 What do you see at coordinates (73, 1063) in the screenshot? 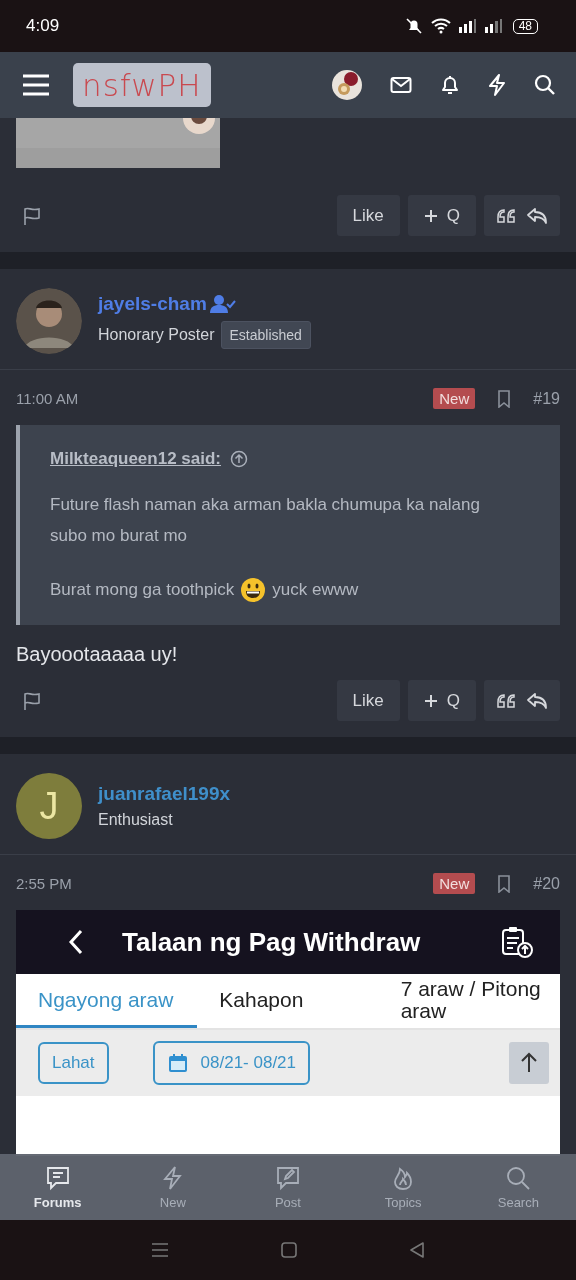
I see `filter-chip: Lahat` at bounding box center [73, 1063].